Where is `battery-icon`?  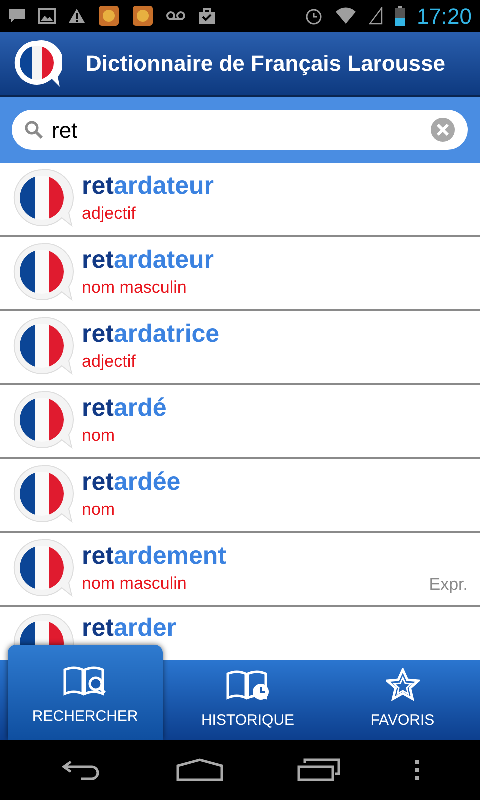
battery-icon is located at coordinates (399, 16).